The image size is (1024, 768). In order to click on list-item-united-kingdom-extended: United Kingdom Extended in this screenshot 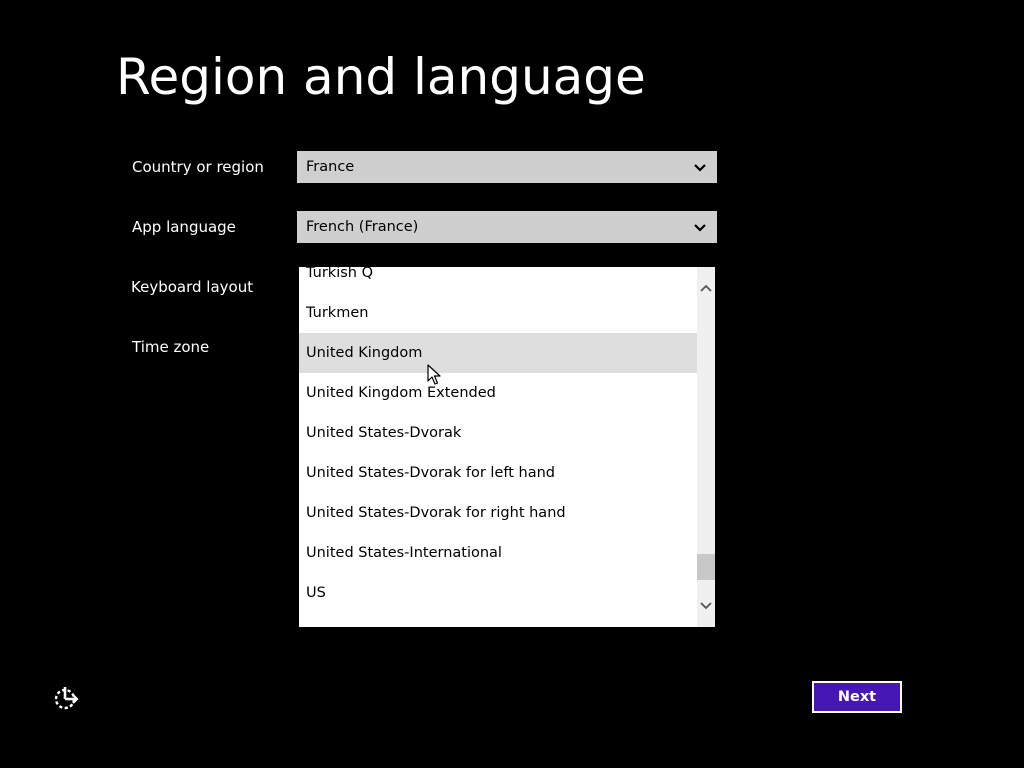, I will do `click(498, 393)`.